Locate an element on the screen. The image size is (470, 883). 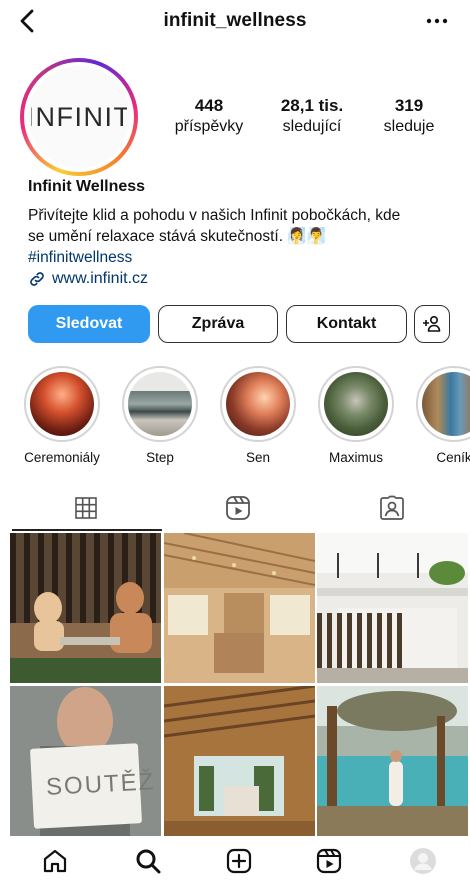
profile-link: www.infinit.cz is located at coordinates (88, 279).